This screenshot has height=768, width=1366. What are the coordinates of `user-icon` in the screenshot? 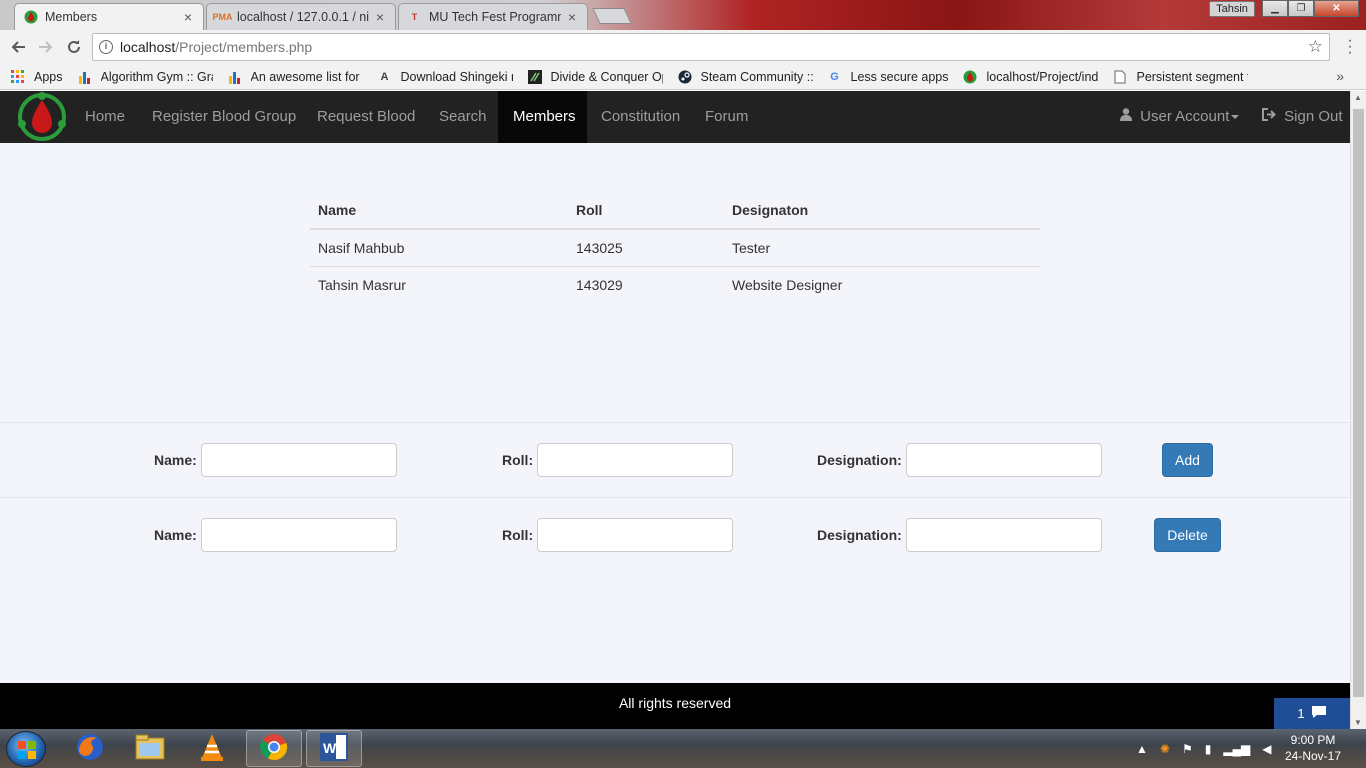 It's located at (1128, 116).